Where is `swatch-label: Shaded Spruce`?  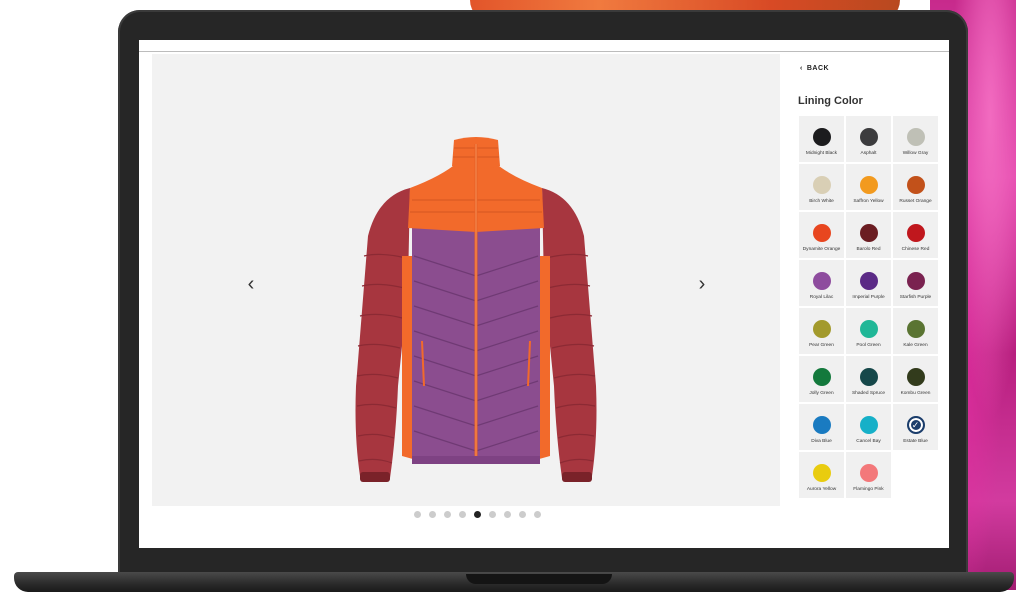
swatch-label: Shaded Spruce is located at coordinates (868, 393).